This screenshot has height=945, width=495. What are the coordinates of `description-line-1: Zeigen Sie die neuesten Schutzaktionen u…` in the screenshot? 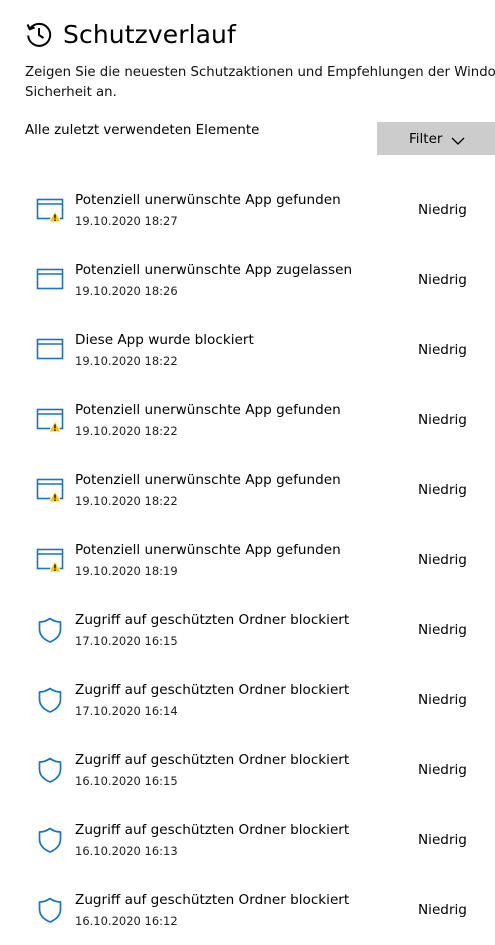 It's located at (260, 72).